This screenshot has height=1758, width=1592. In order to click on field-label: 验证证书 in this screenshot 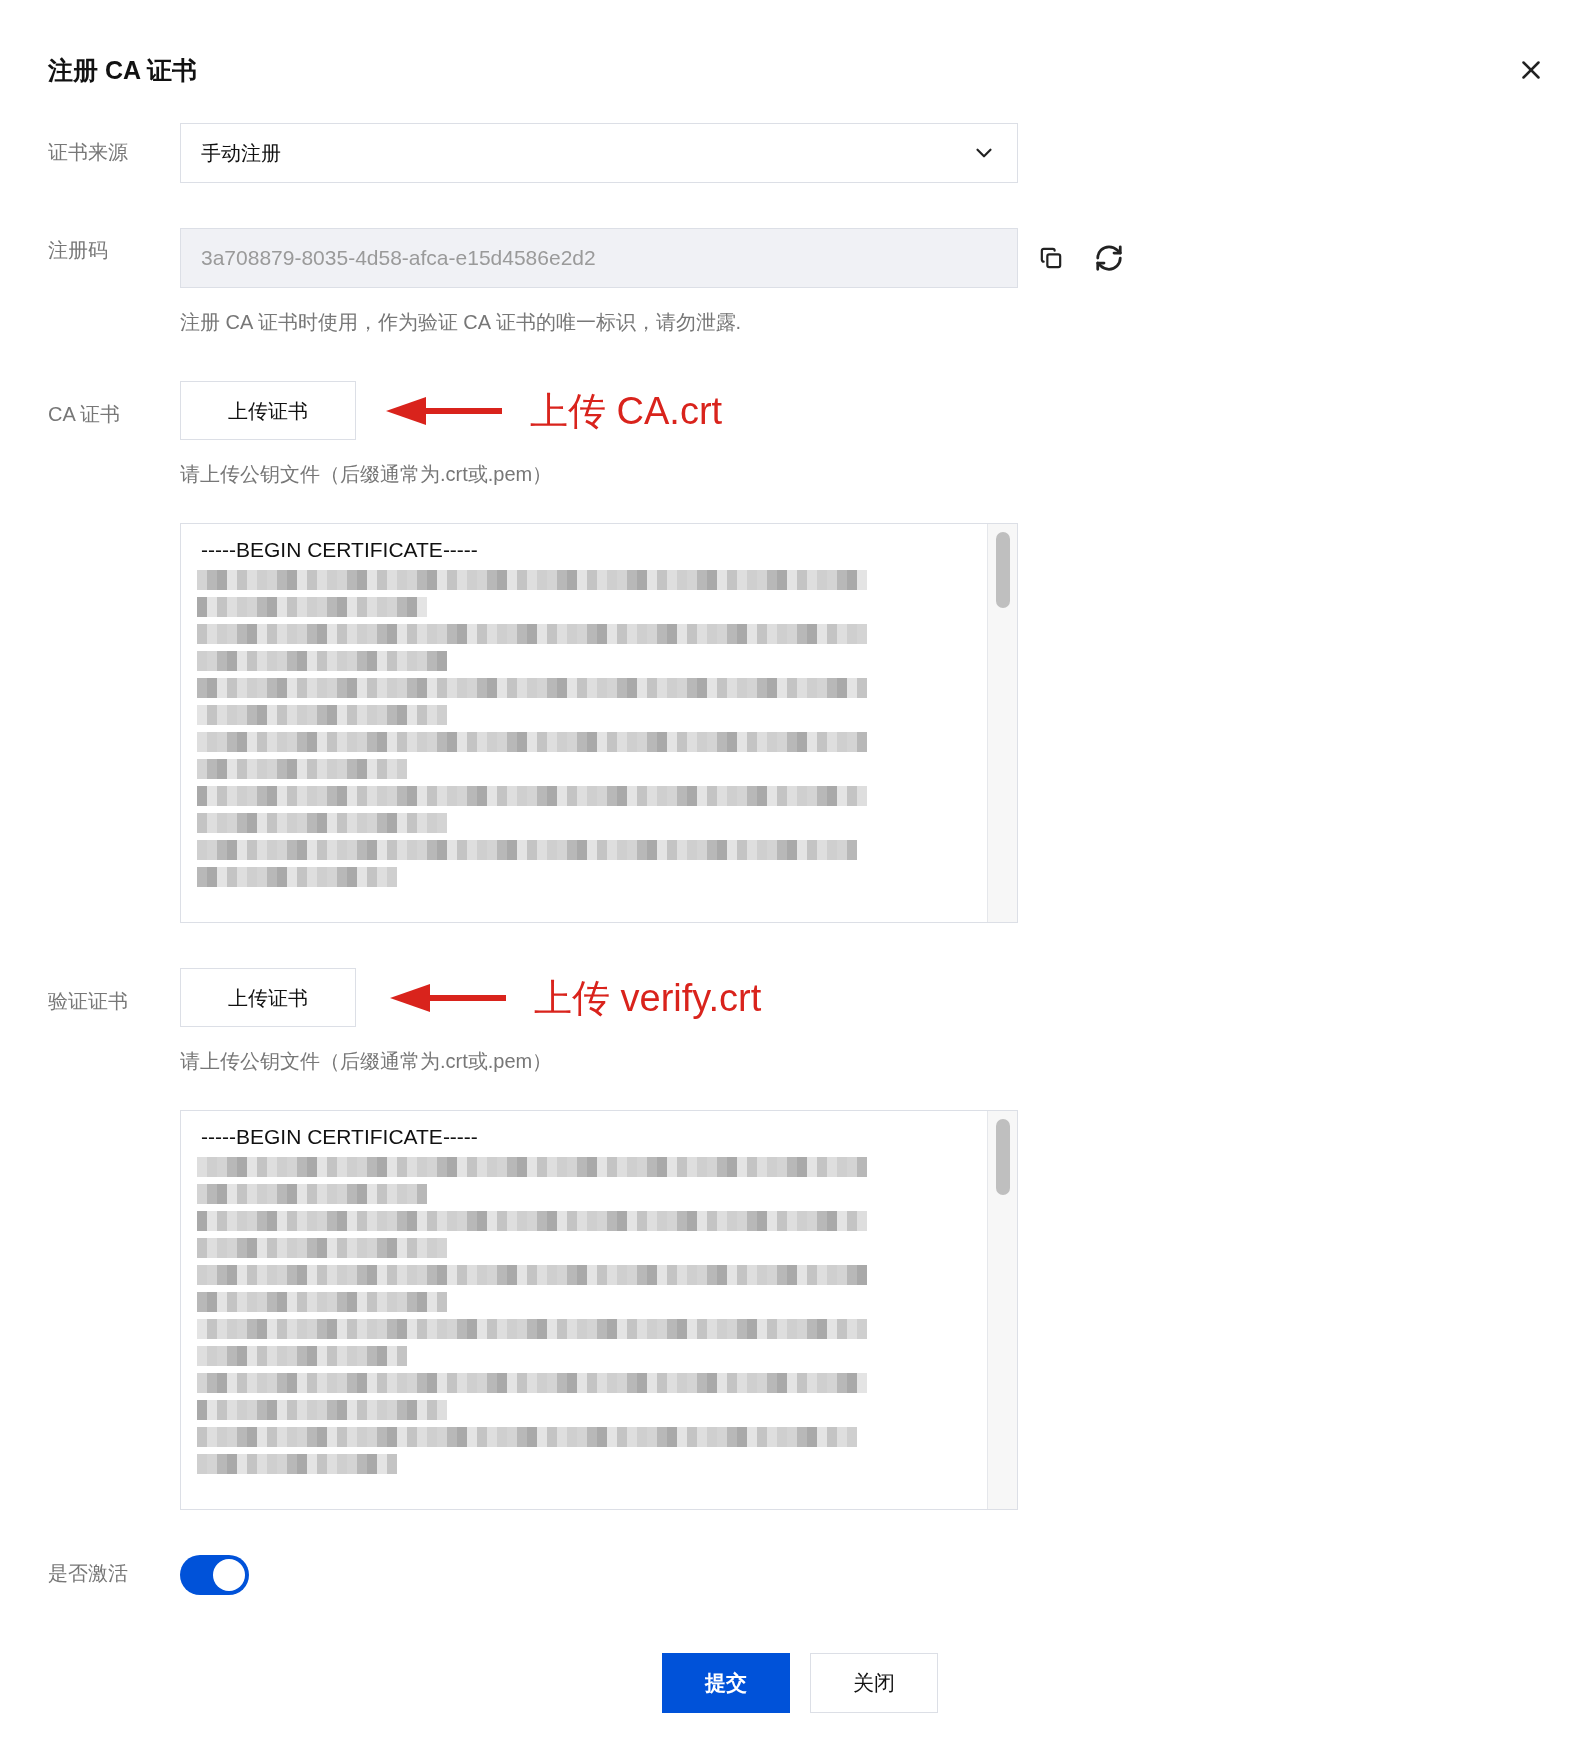, I will do `click(88, 1001)`.